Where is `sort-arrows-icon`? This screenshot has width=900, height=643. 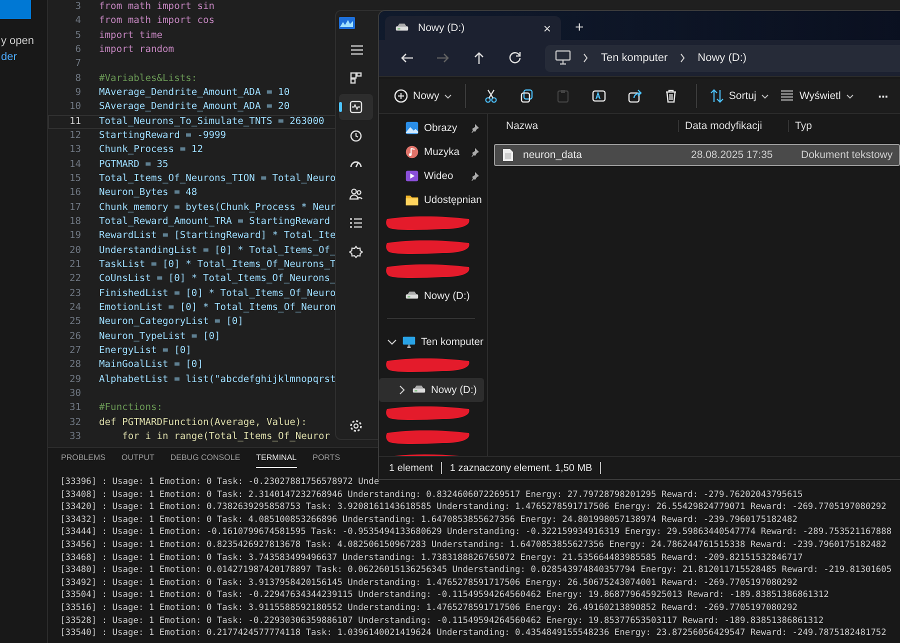 sort-arrows-icon is located at coordinates (717, 96).